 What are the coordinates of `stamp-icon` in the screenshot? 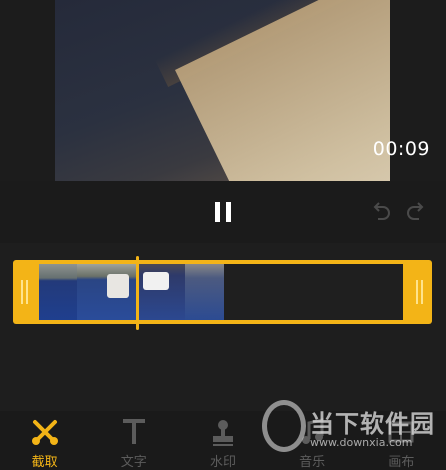 It's located at (222, 433).